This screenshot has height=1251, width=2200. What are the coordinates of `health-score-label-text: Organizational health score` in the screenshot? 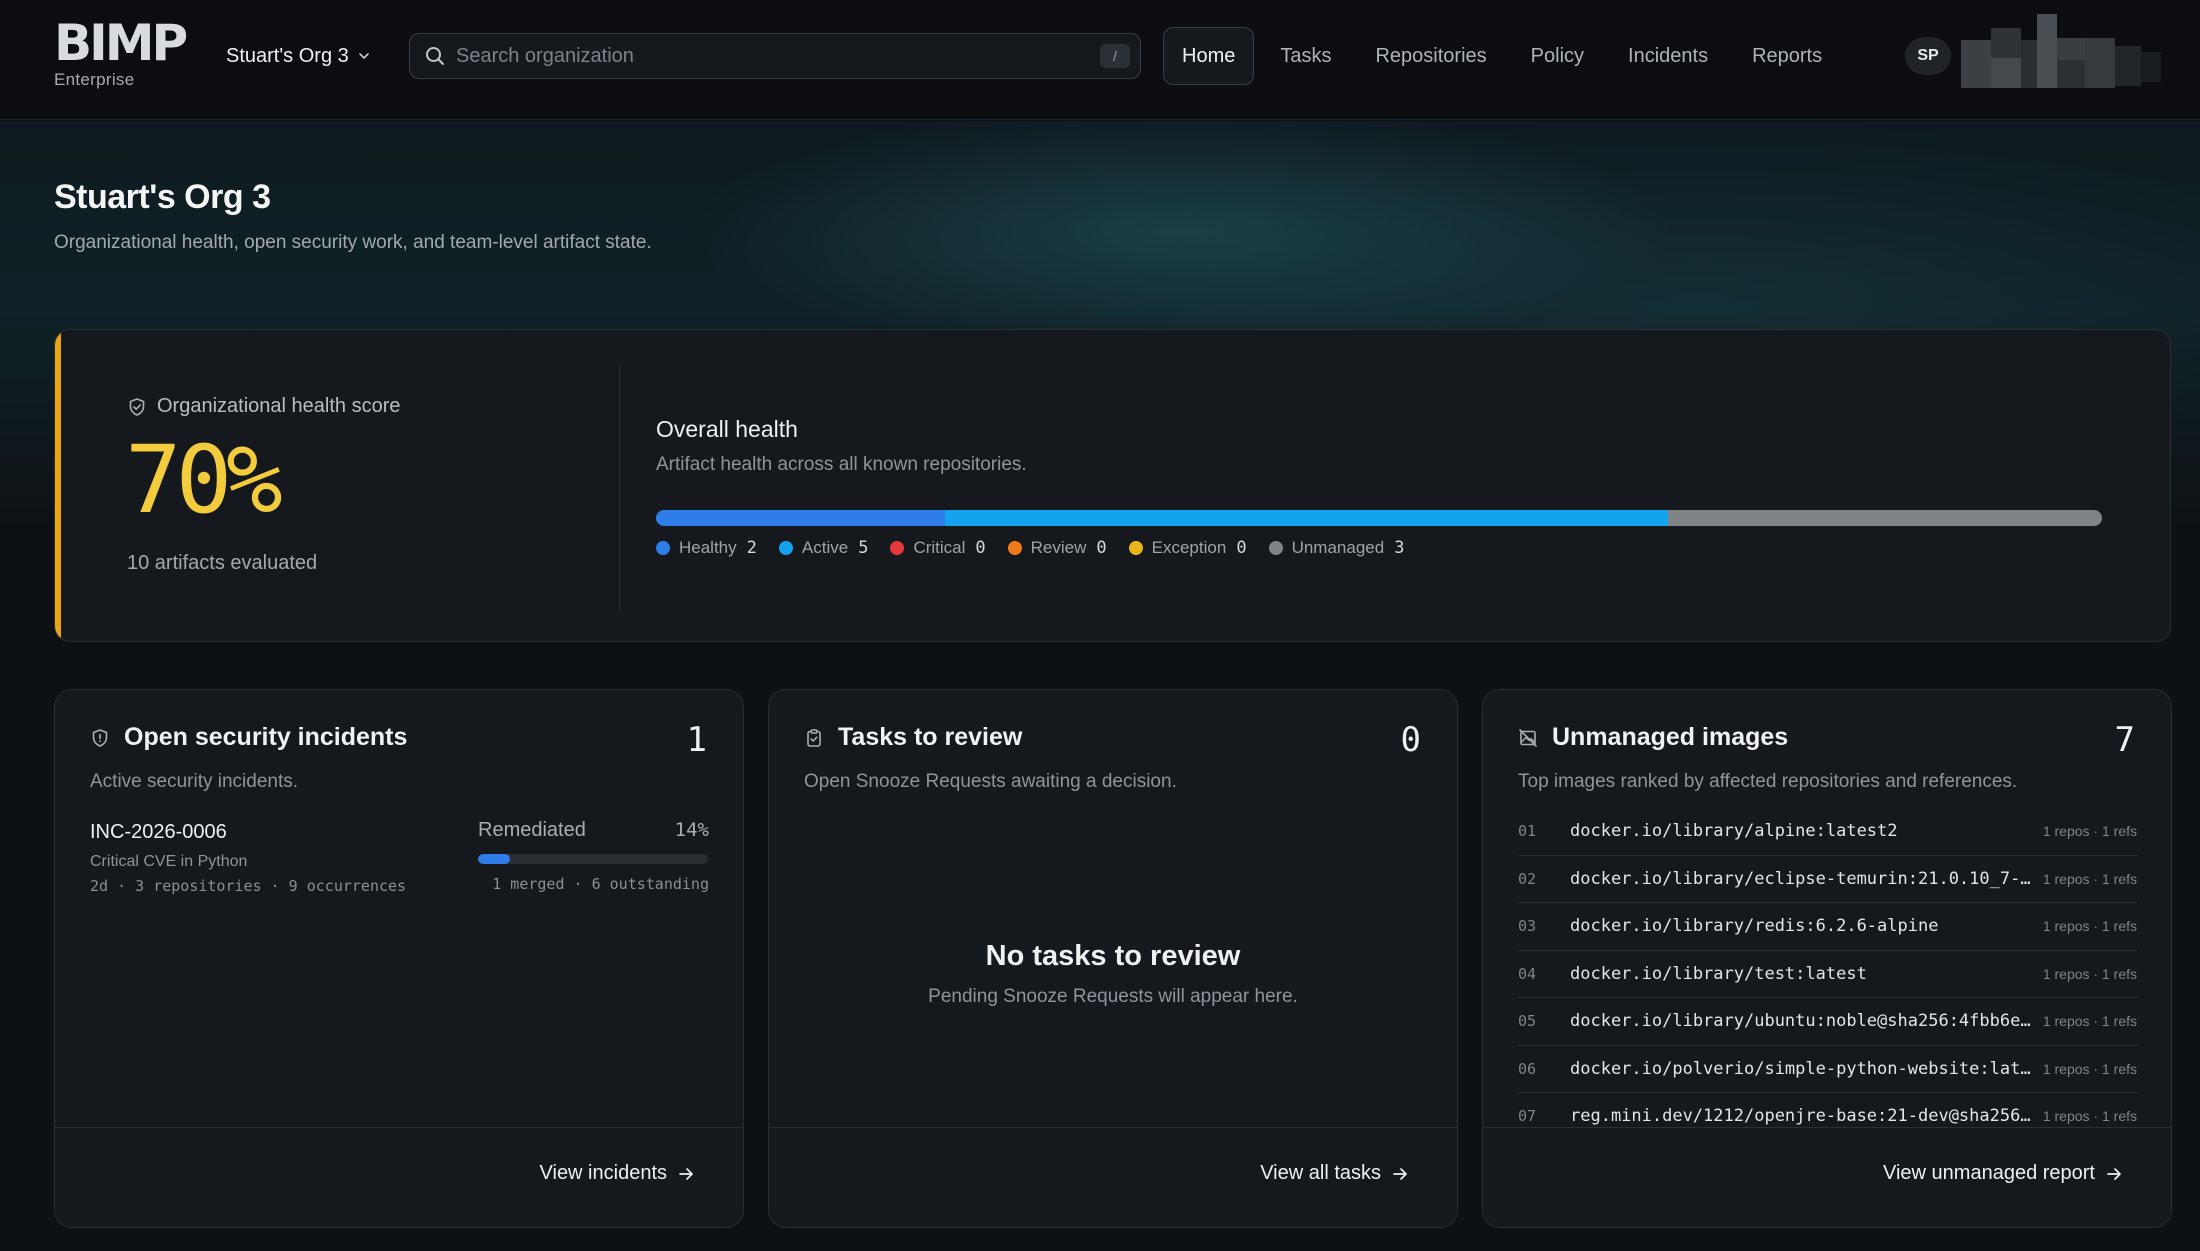 It's located at (279, 406).